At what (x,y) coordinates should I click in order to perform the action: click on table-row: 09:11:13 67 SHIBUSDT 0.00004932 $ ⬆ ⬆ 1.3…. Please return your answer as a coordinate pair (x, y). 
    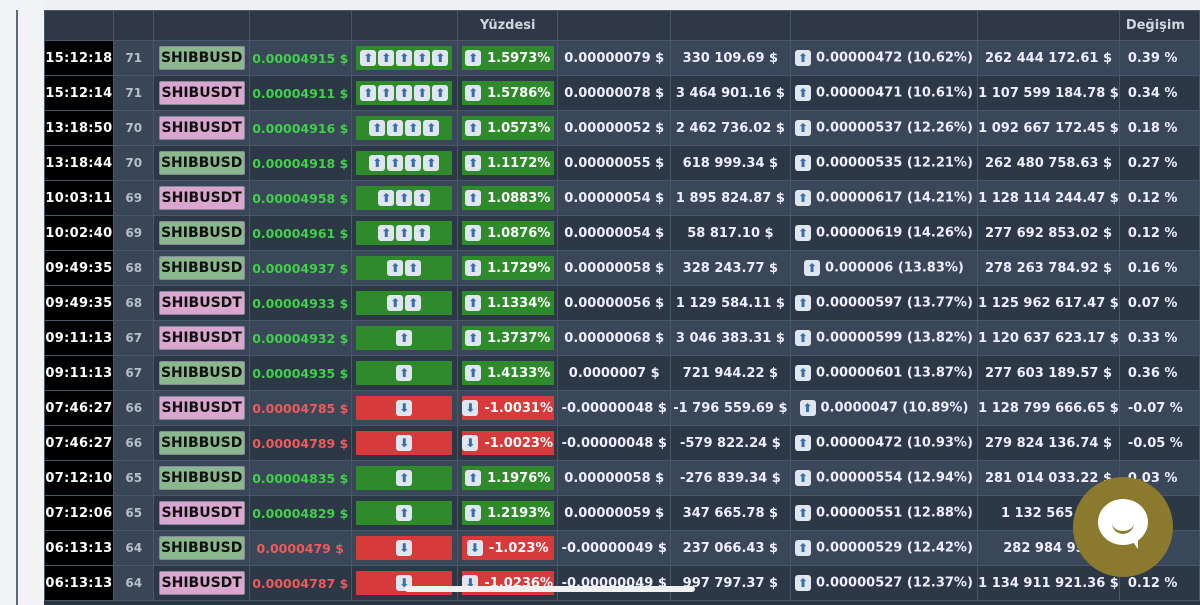
    Looking at the image, I should click on (622, 338).